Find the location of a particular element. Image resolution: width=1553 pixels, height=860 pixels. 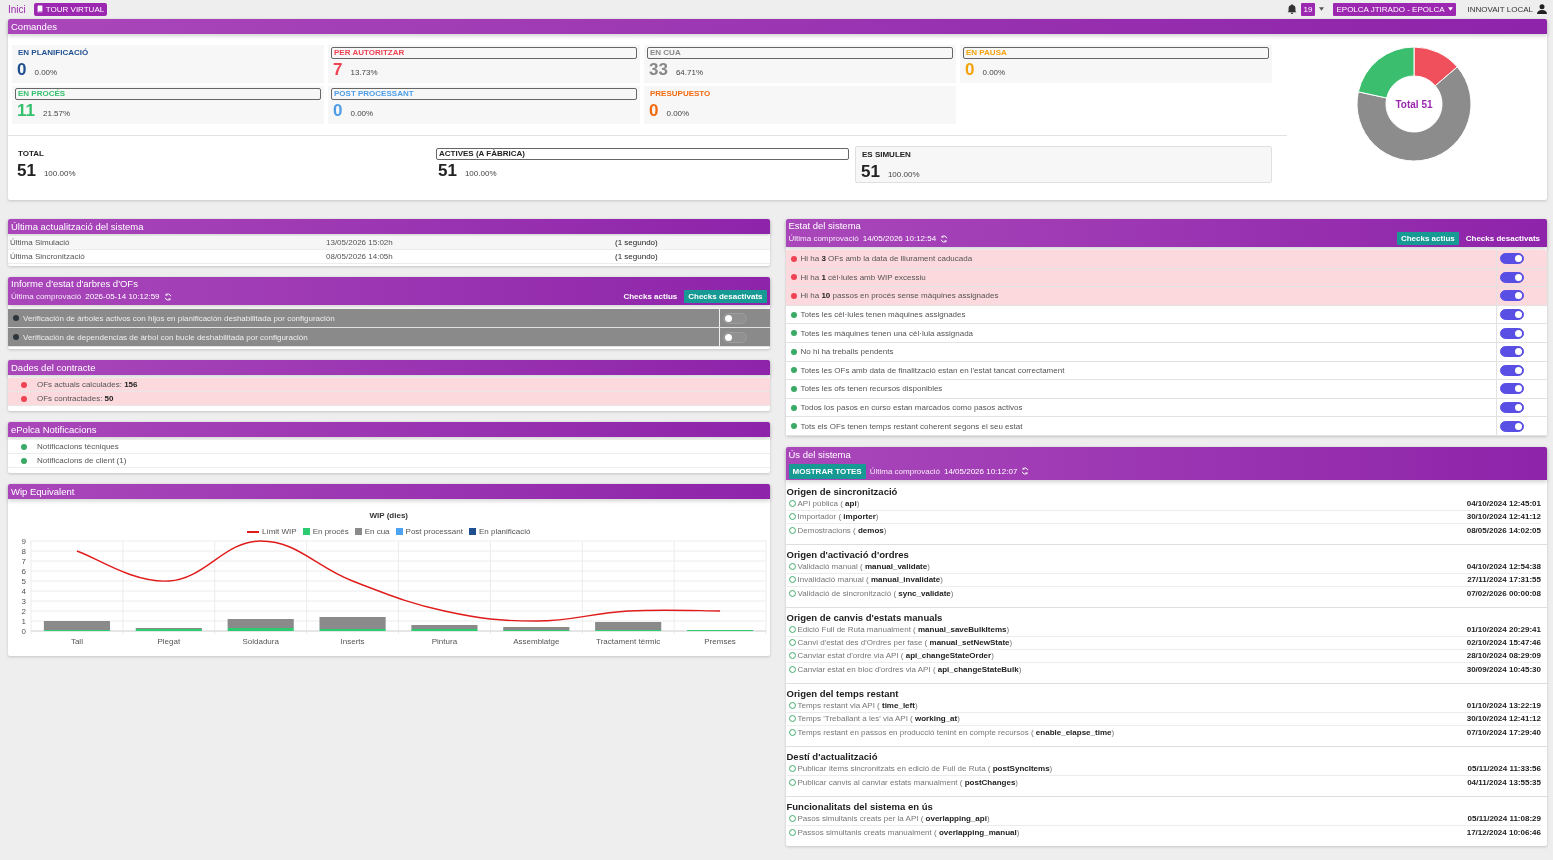

stat-label: ACTIVES (A FÀBRICA) is located at coordinates (642, 154).